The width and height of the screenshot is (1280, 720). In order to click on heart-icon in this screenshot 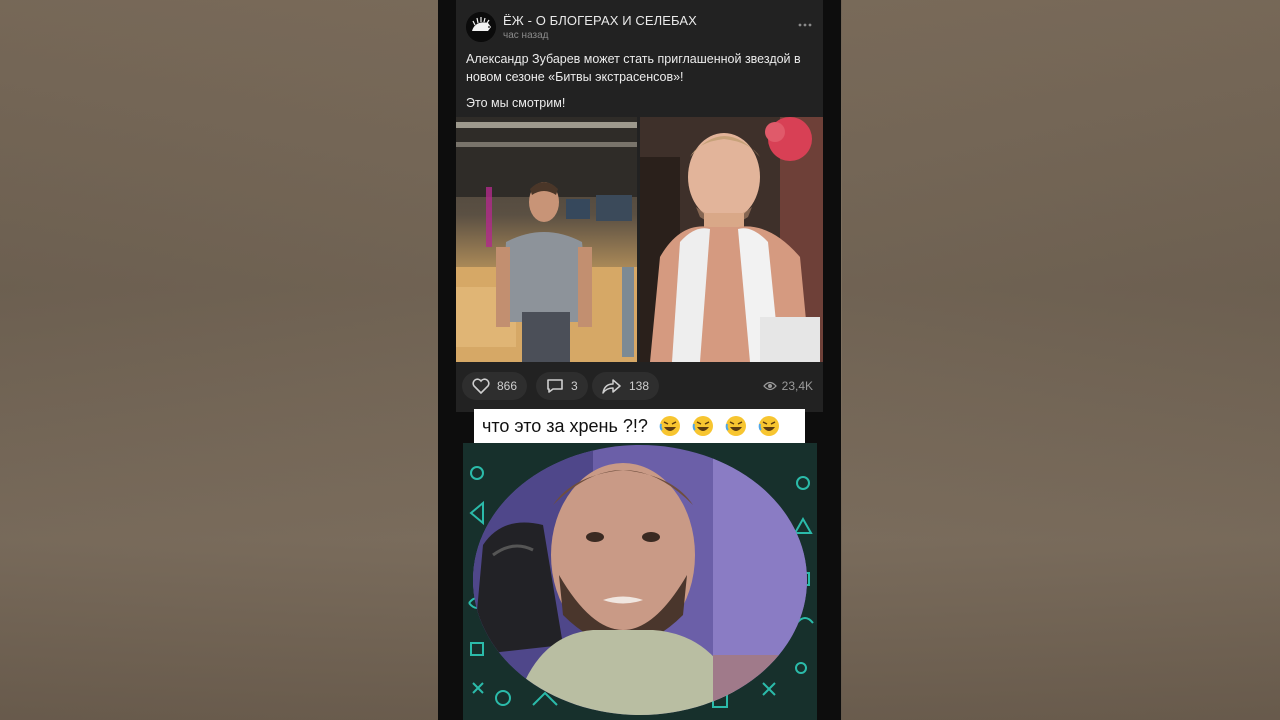, I will do `click(481, 386)`.